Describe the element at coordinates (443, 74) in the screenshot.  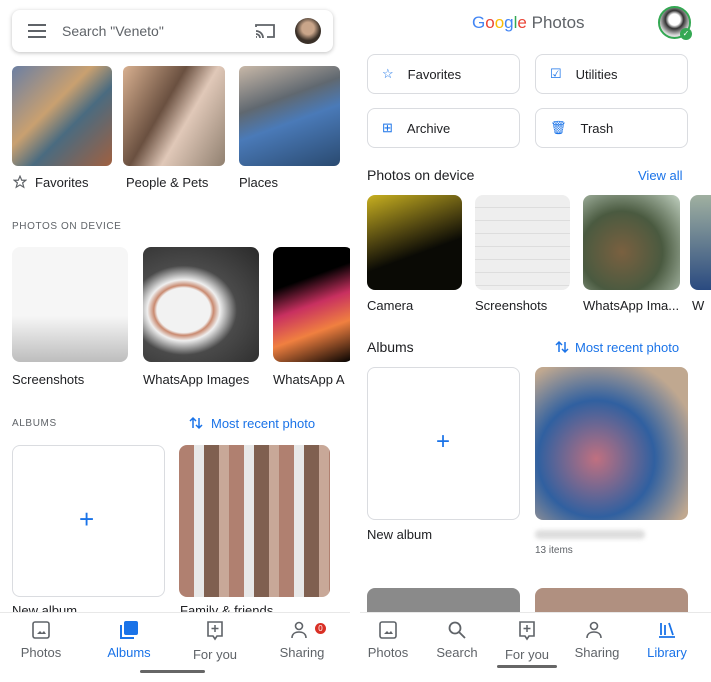
I see `favorites-button: ☆ Favorites` at that location.